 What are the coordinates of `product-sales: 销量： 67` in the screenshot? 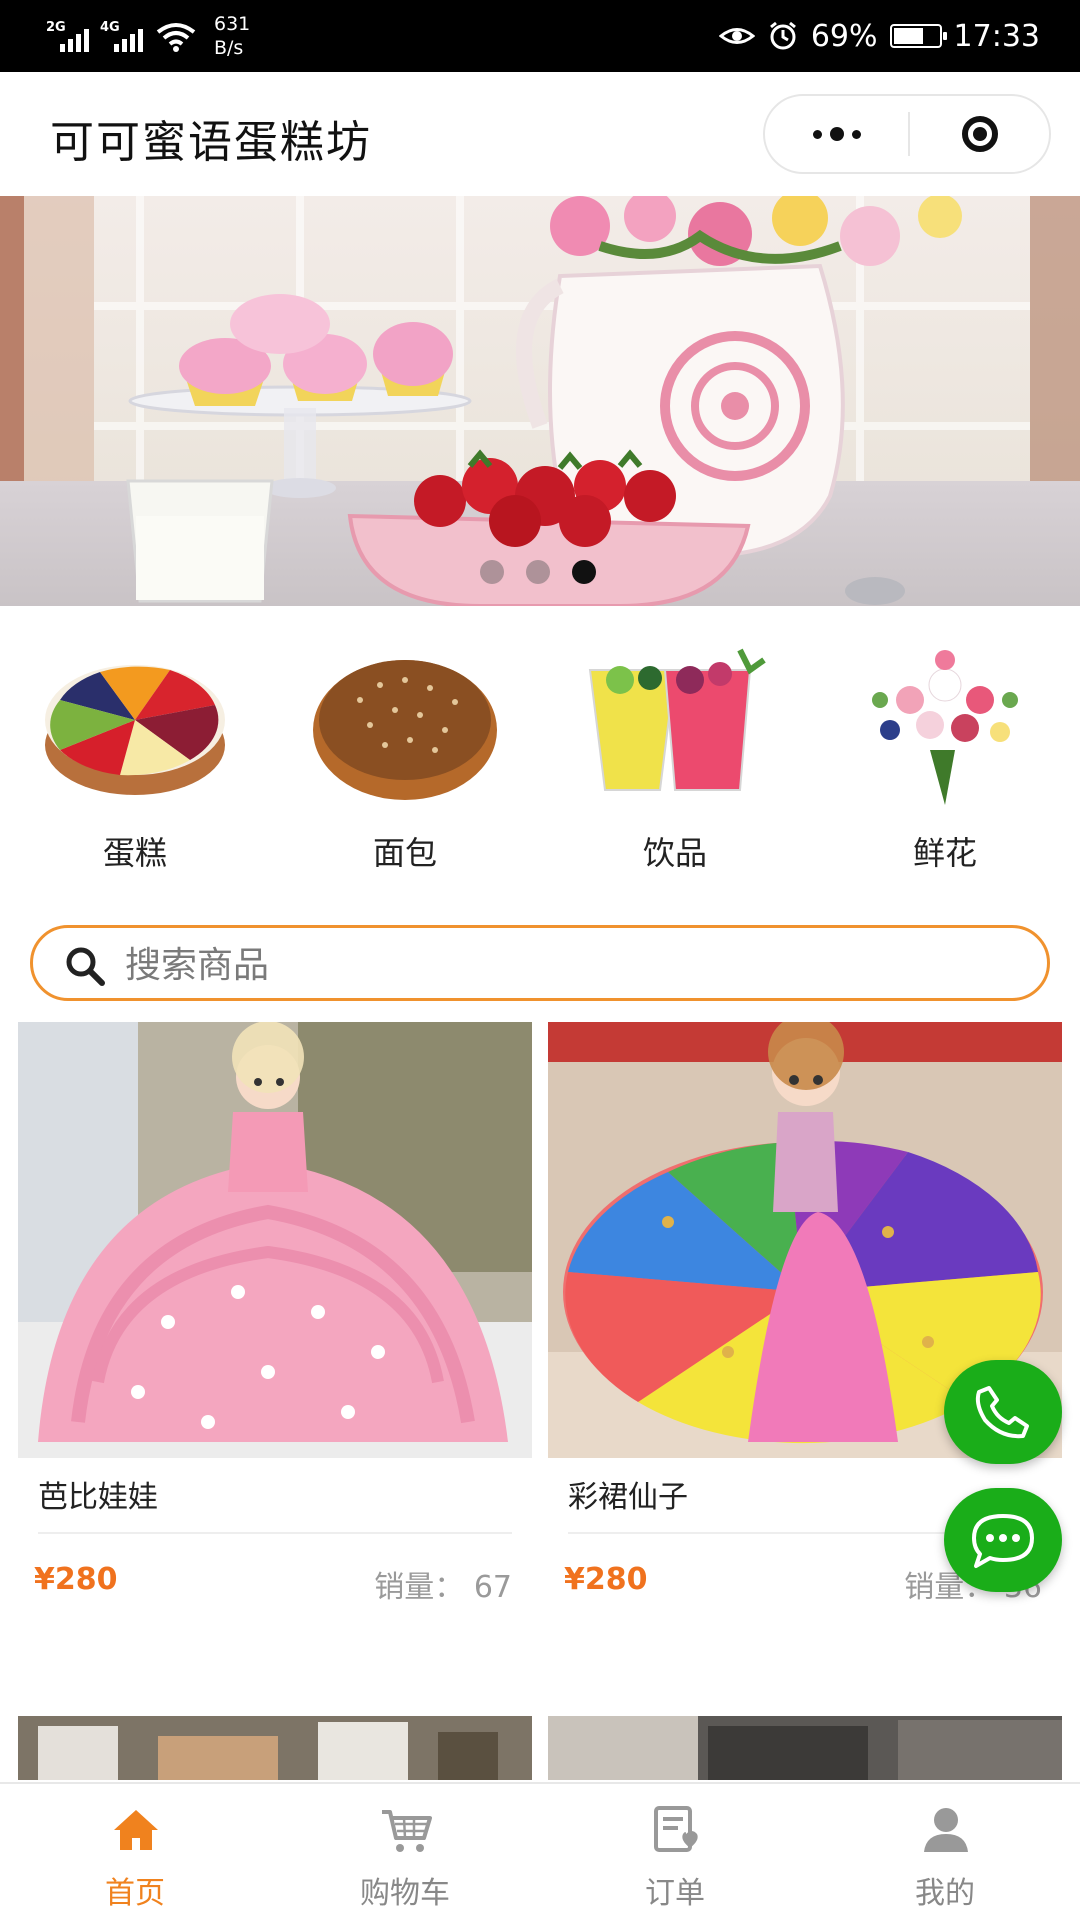 It's located at (443, 1584).